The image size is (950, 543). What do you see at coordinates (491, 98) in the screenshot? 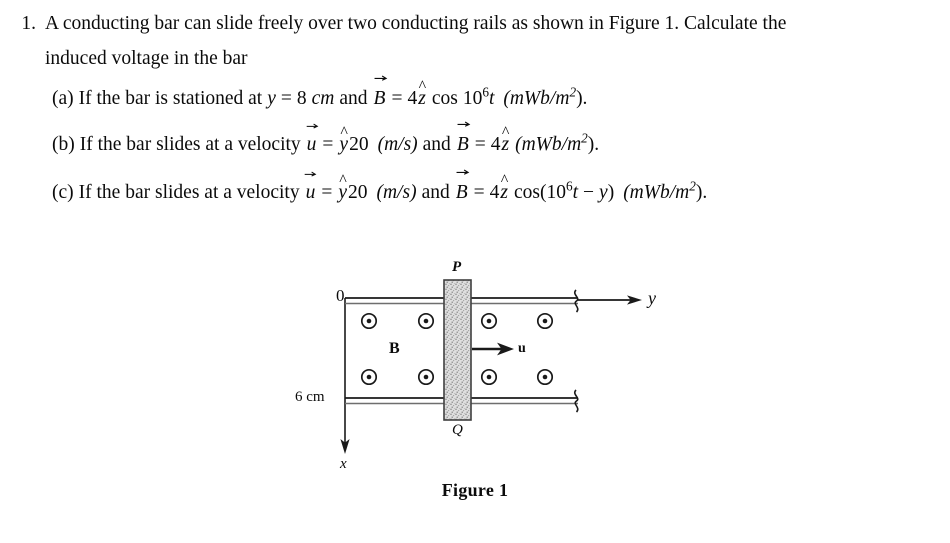
I see `part-a-time-variable: t` at bounding box center [491, 98].